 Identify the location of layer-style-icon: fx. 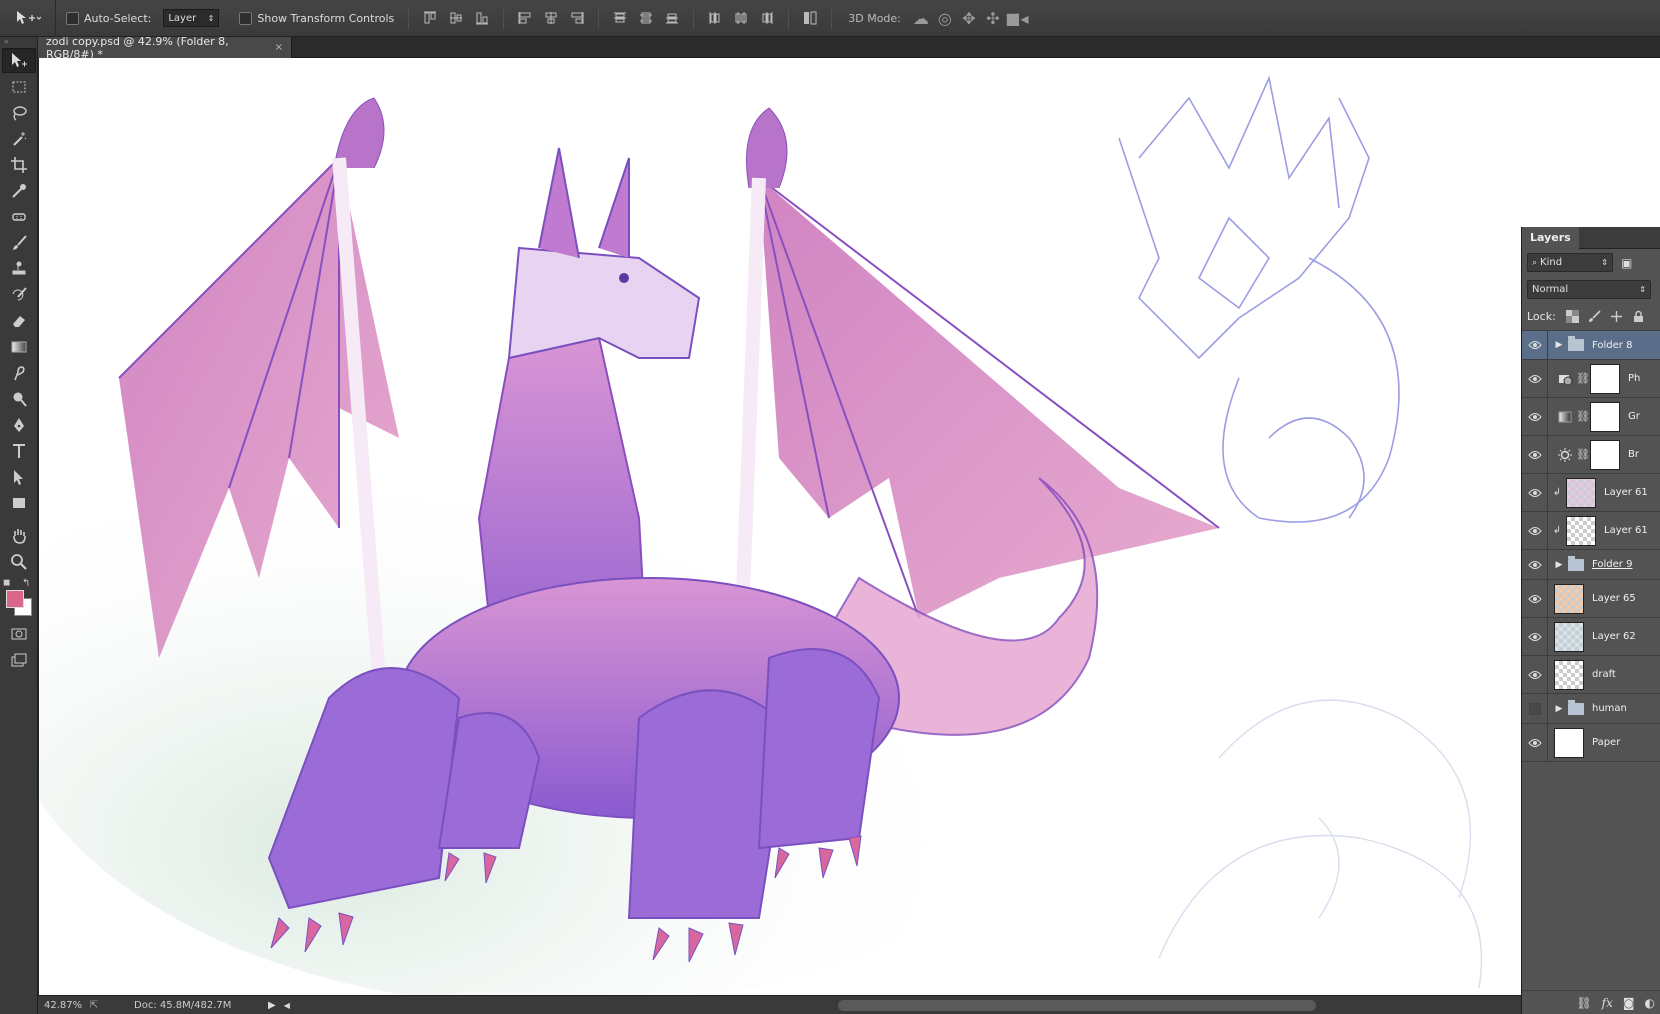
(1607, 1003).